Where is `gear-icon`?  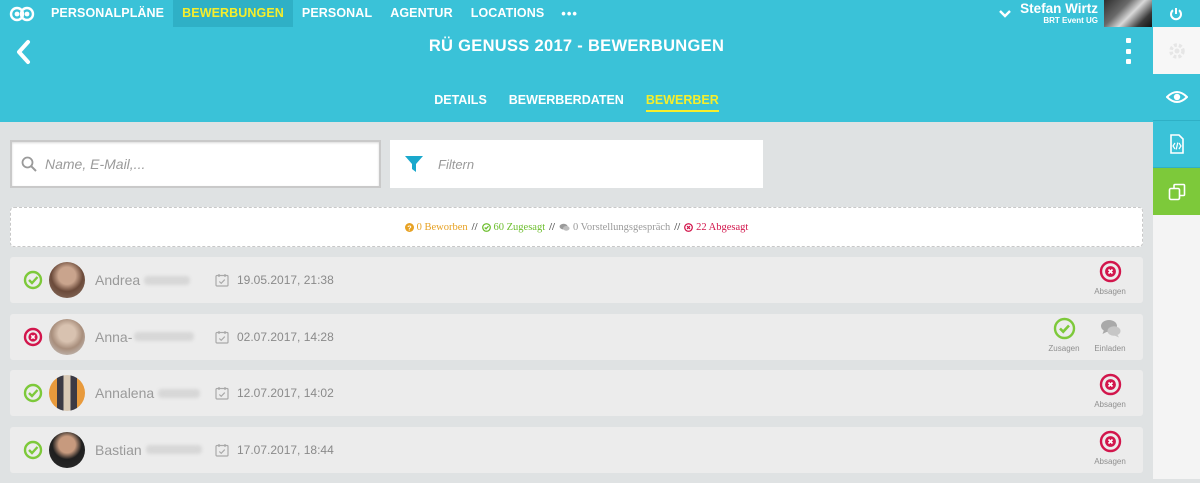 gear-icon is located at coordinates (1176, 50).